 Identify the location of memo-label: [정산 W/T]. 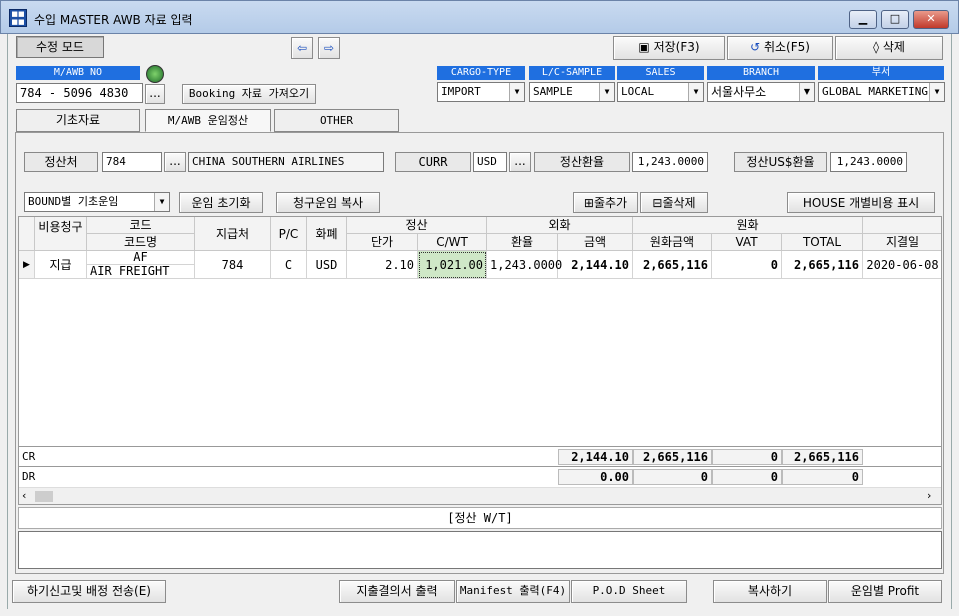
(480, 518).